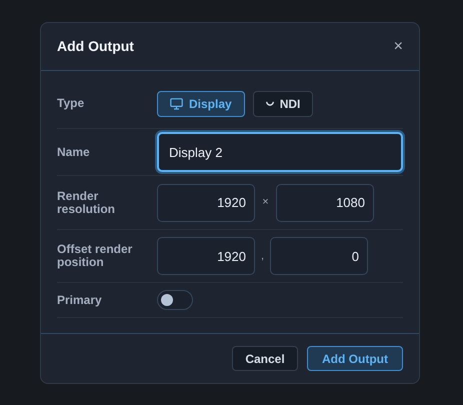 The height and width of the screenshot is (405, 463). Describe the element at coordinates (80, 300) in the screenshot. I see `field-label: Primary` at that location.